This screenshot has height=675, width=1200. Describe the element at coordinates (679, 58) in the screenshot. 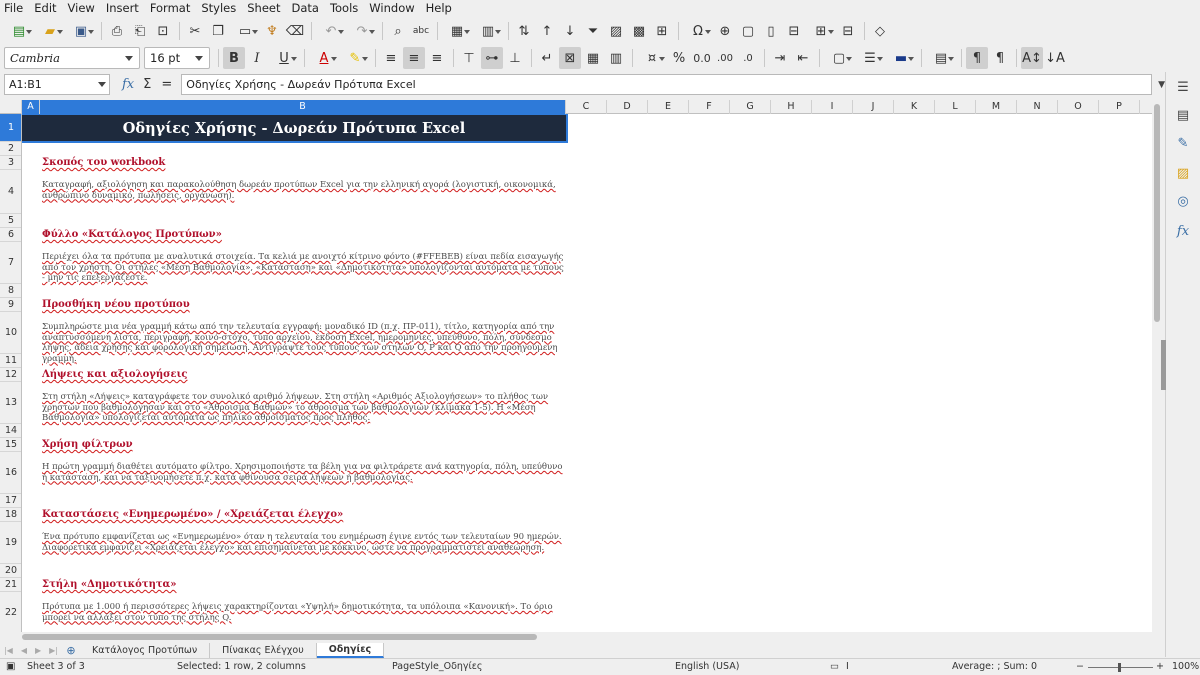

I see `percent-format-icon: %` at that location.